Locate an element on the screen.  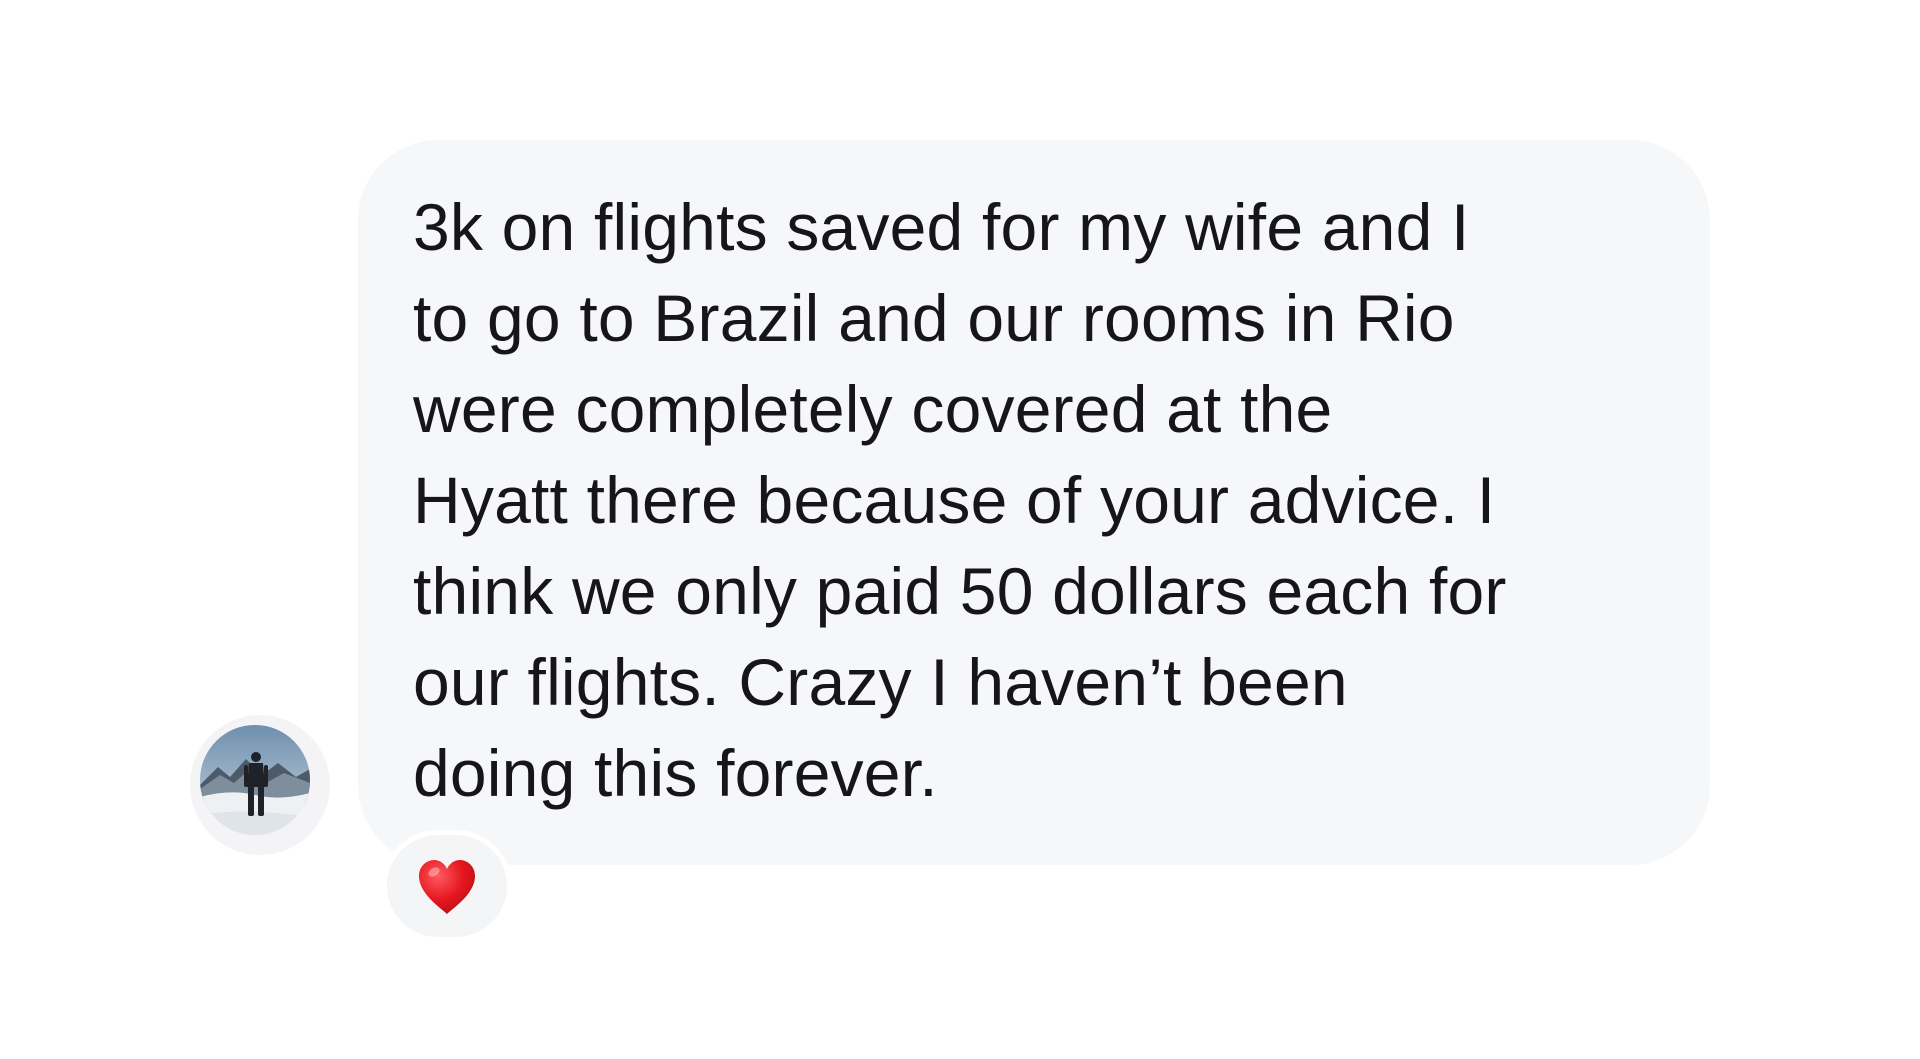
message-line: to go to Brazil and our rooms in Rio is located at coordinates (934, 318).